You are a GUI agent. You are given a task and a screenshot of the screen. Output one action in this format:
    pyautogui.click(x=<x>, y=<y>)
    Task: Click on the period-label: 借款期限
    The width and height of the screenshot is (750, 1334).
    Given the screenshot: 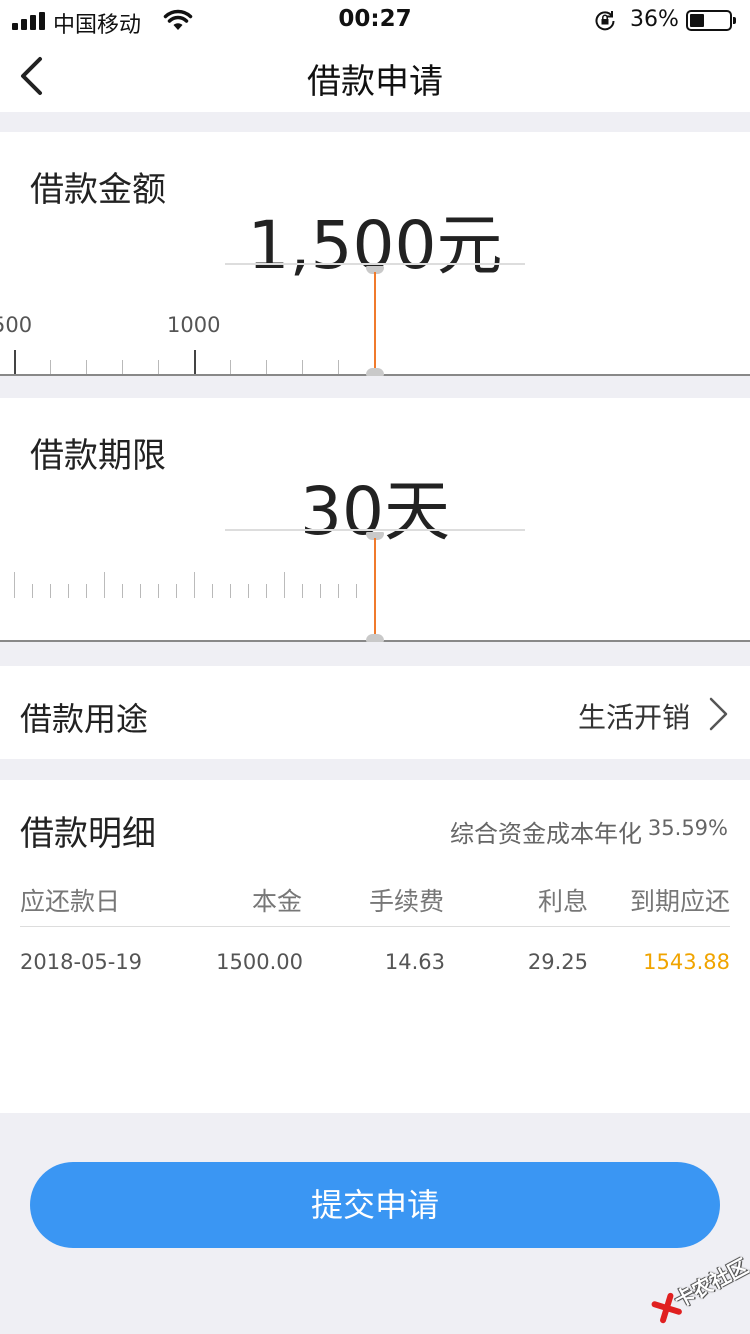 What is the action you would take?
    pyautogui.click(x=98, y=456)
    